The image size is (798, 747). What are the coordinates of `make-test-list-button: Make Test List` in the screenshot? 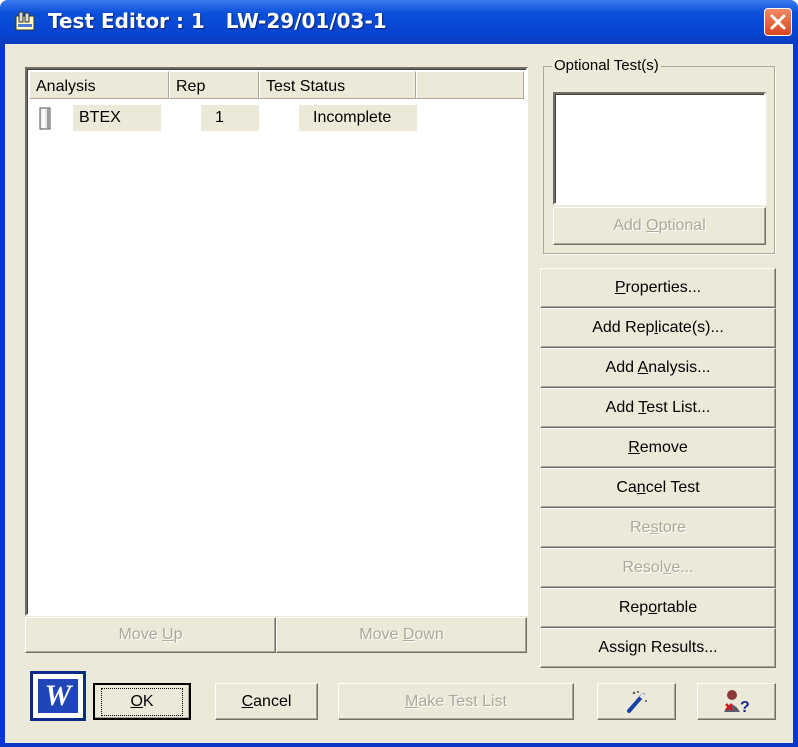 It's located at (456, 701).